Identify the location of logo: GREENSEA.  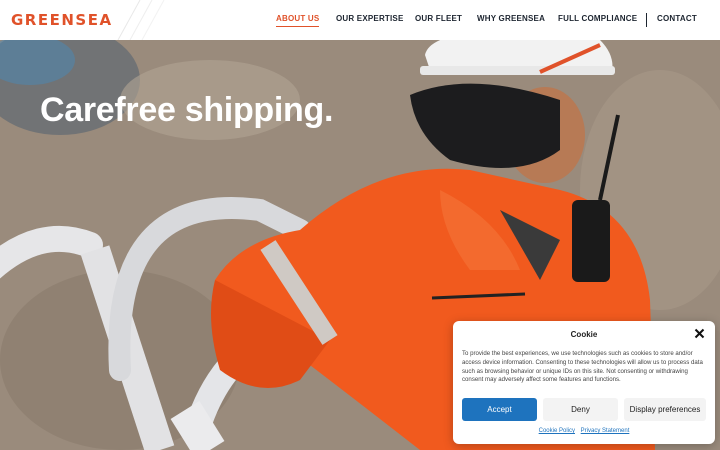
(62, 20).